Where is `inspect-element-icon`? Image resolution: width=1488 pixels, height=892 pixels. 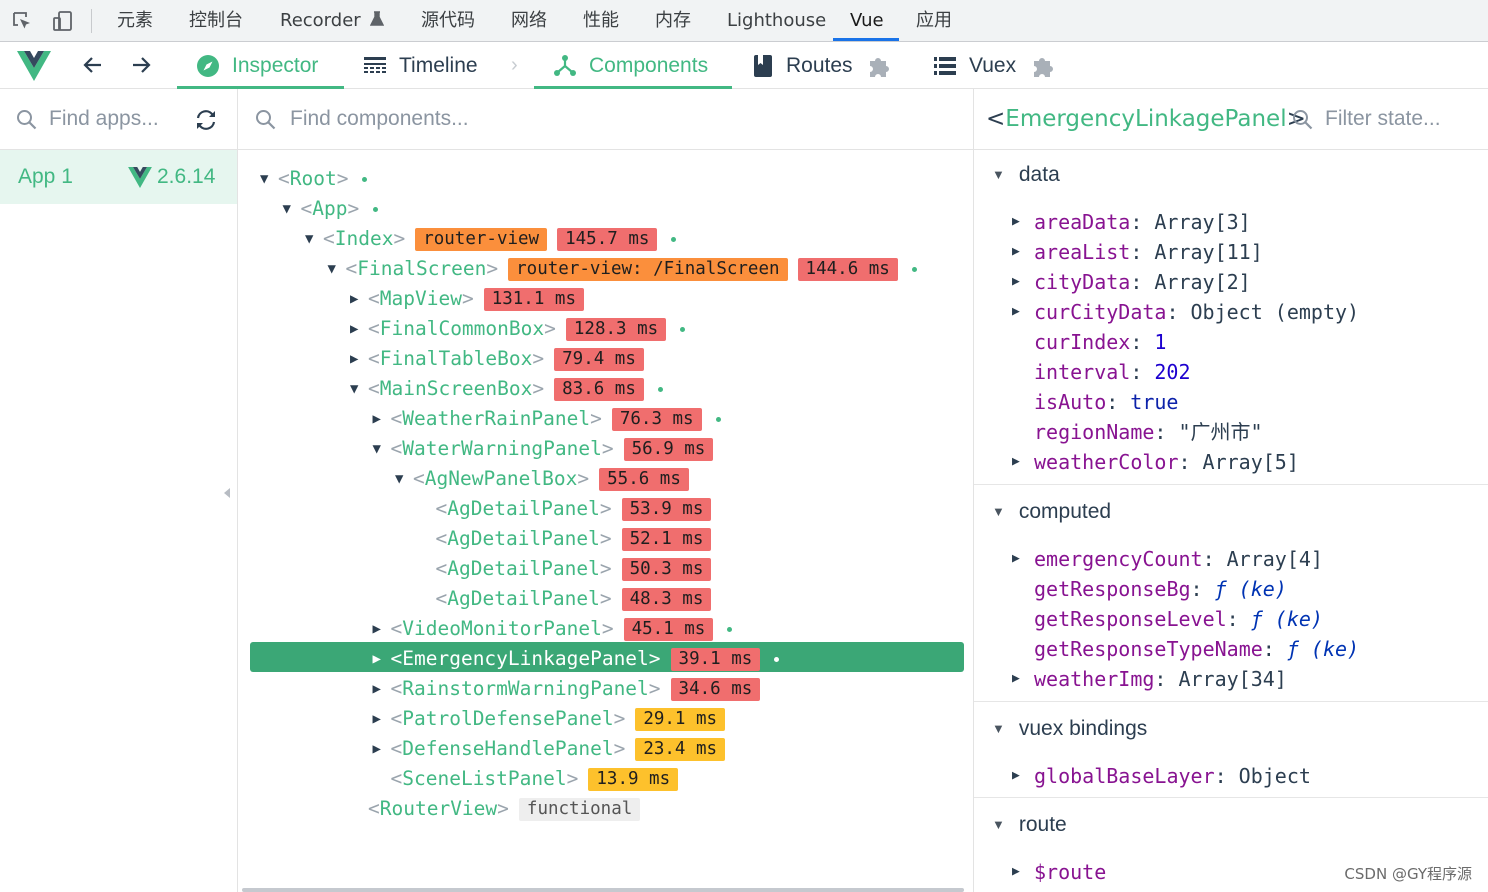
inspect-element-icon is located at coordinates (22, 21).